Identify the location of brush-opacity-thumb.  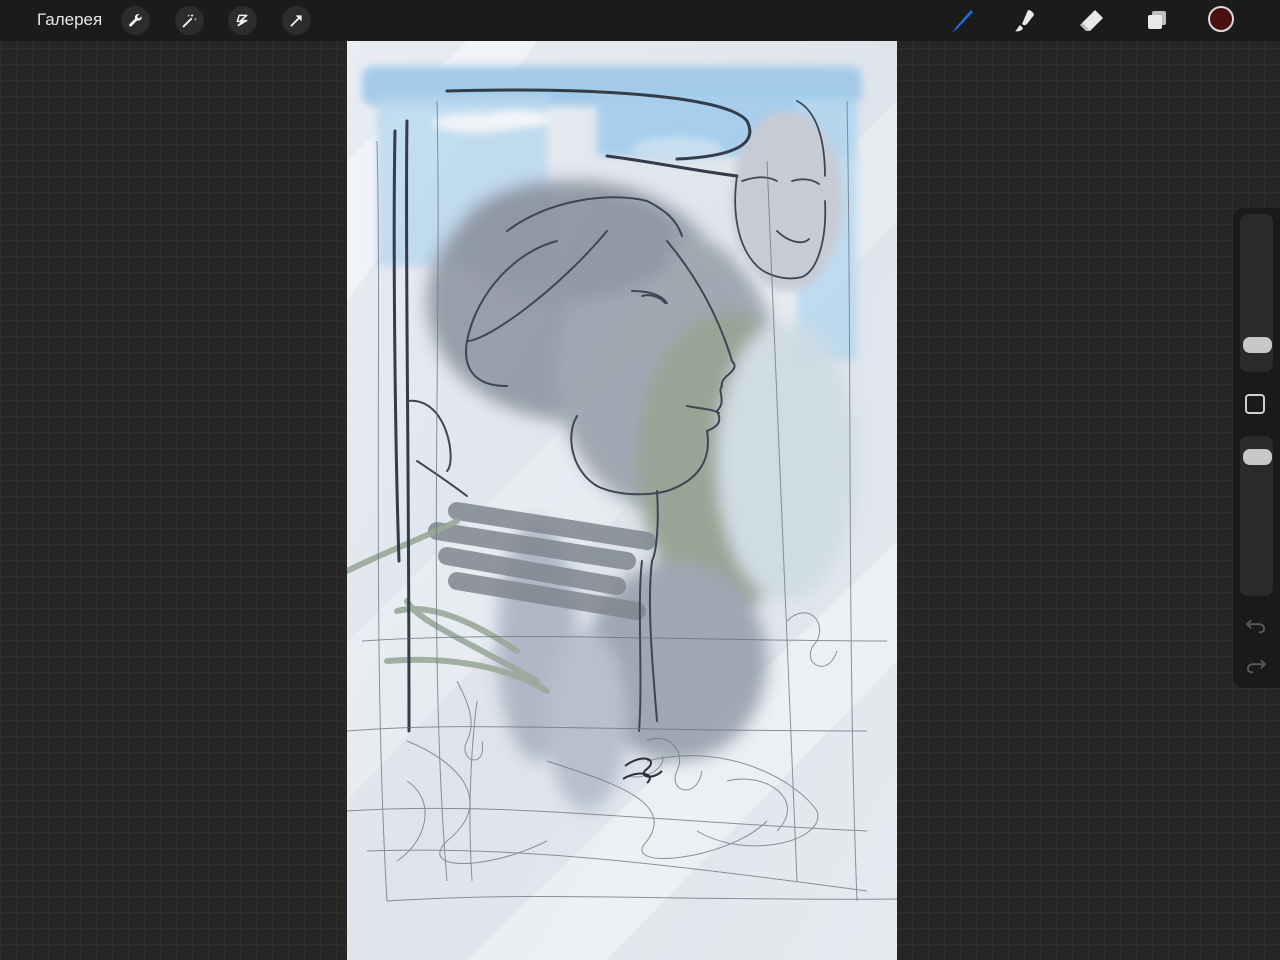
(1257, 456).